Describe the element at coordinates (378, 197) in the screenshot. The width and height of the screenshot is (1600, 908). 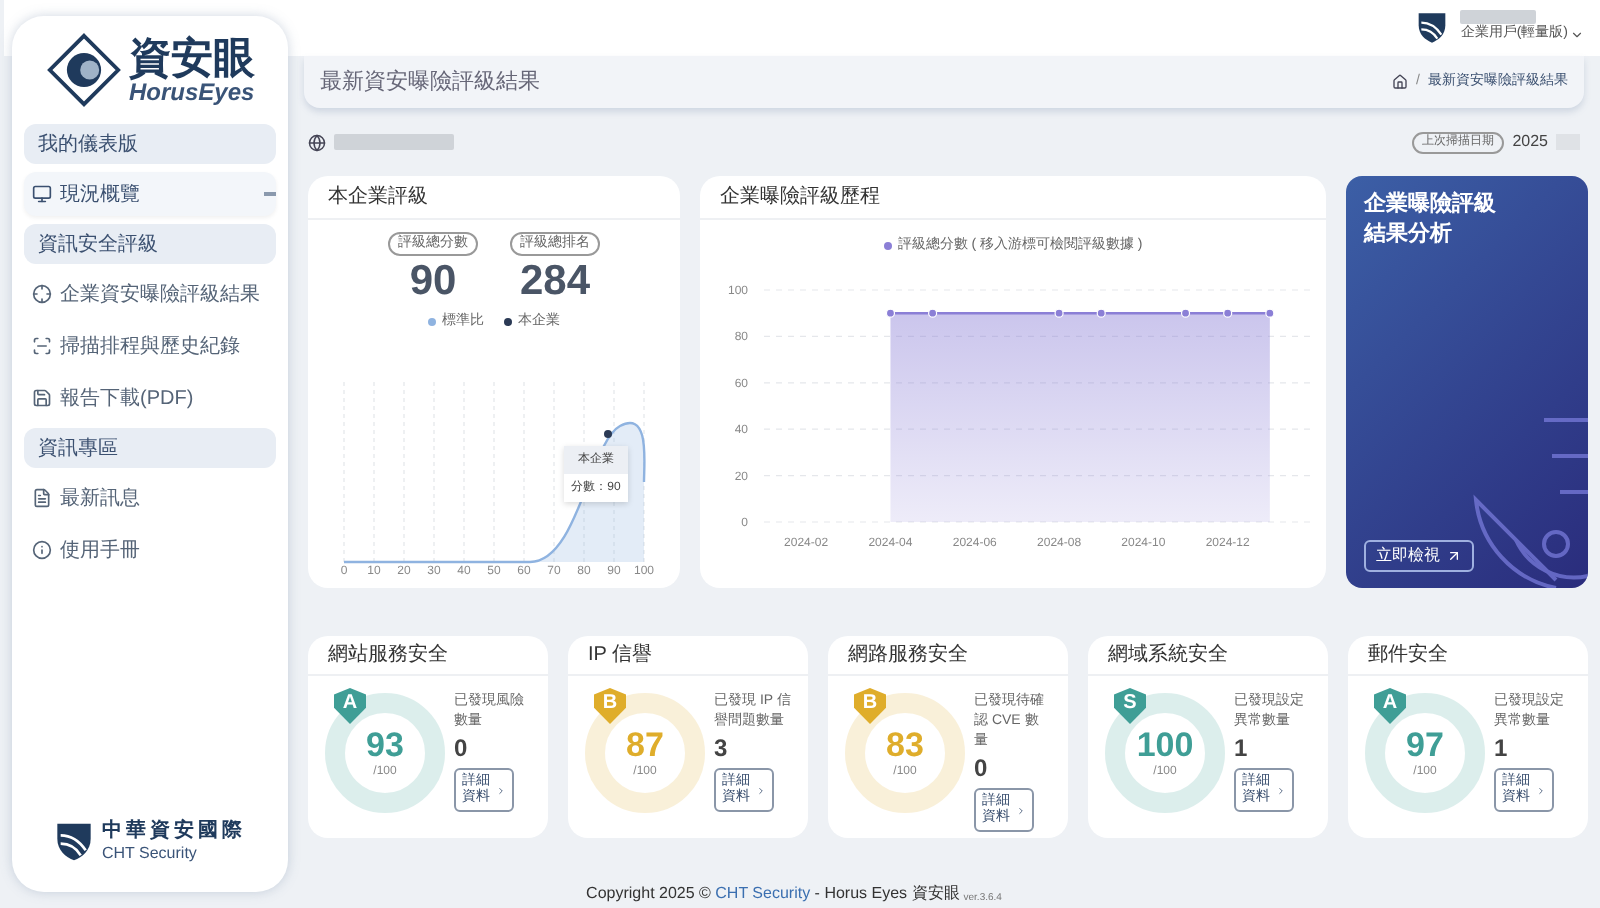
I see `card-title: 本企業評級` at that location.